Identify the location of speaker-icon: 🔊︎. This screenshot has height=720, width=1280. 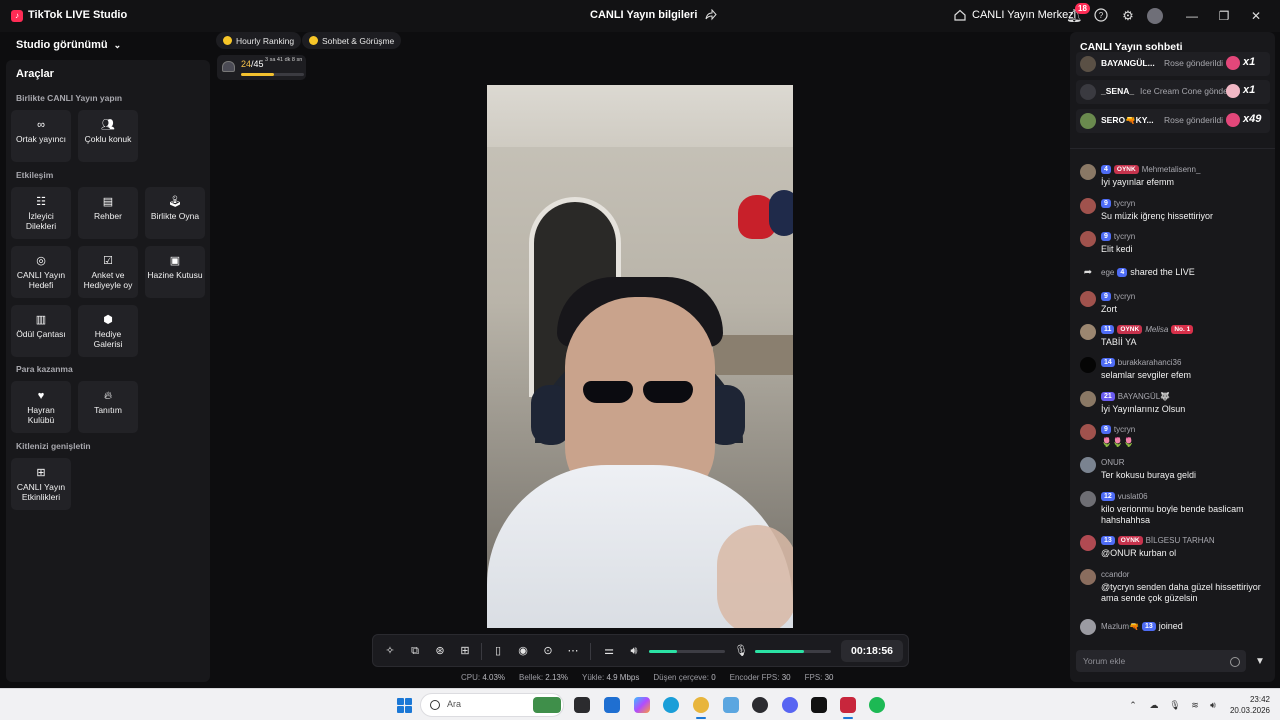
(634, 651).